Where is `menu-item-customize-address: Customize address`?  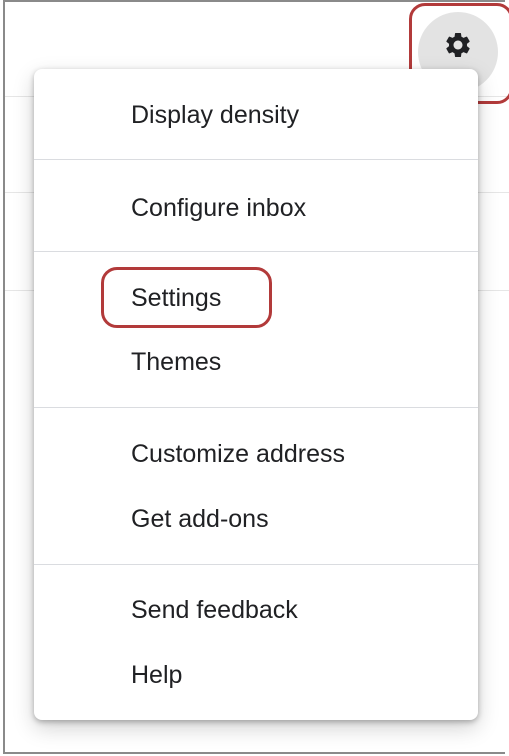 menu-item-customize-address: Customize address is located at coordinates (238, 454).